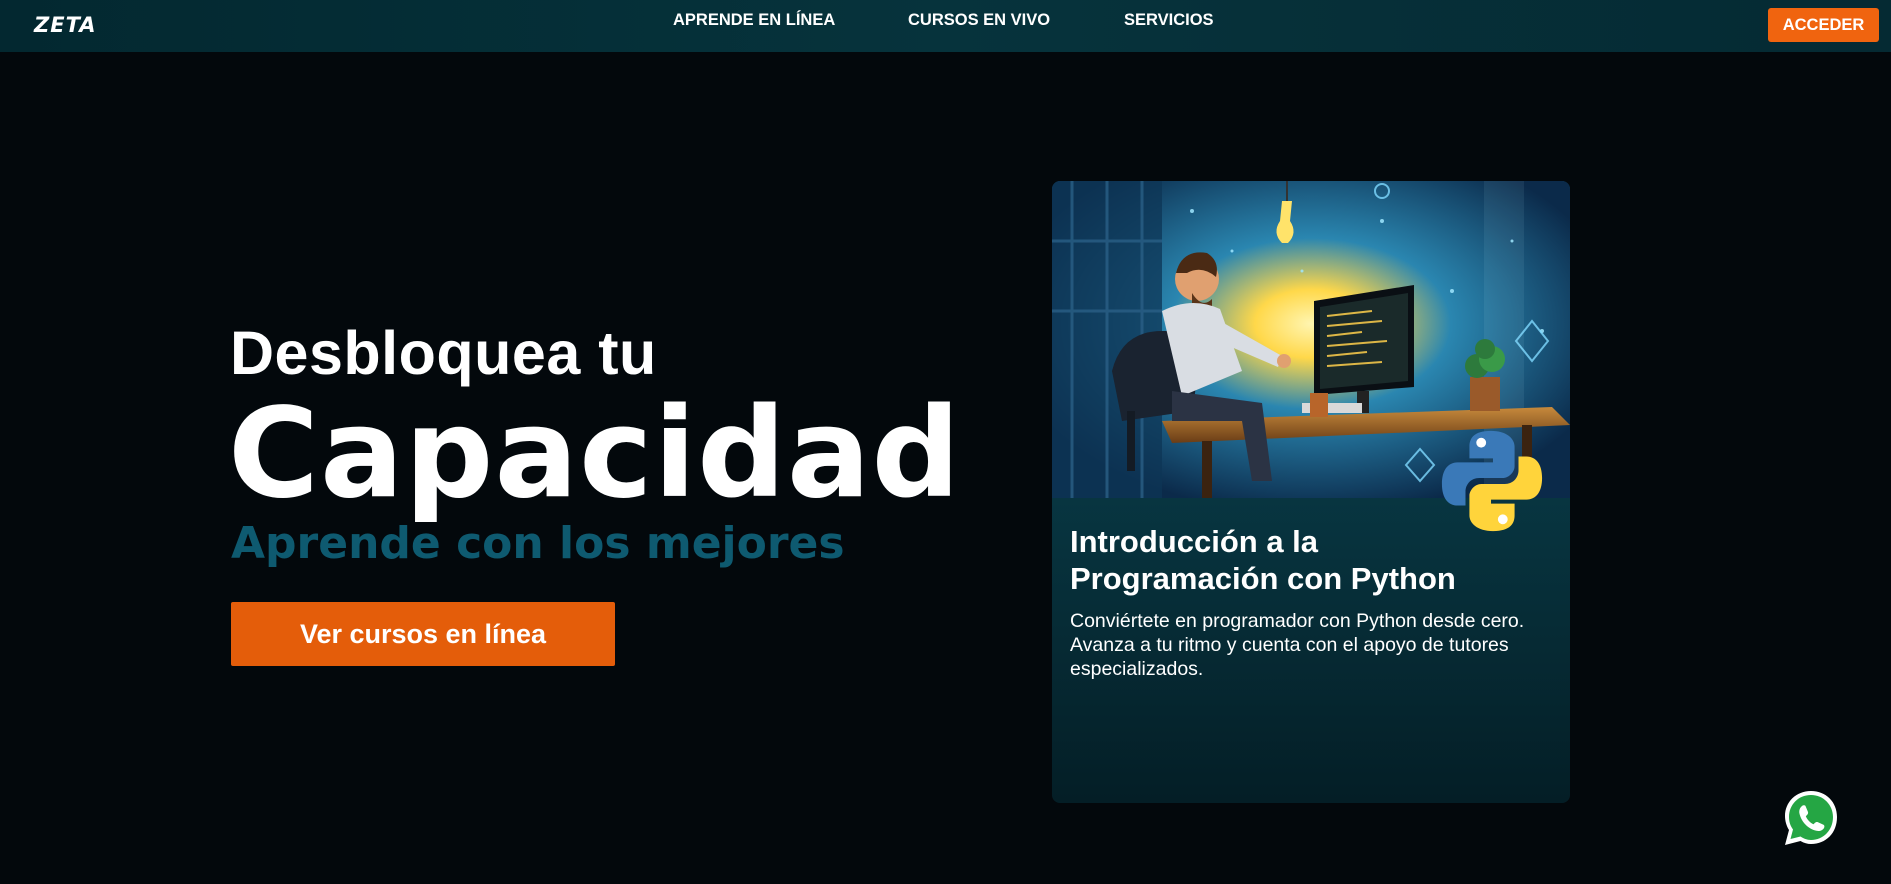 The height and width of the screenshot is (884, 1891). I want to click on hero-heading-line1: Desbloquea tu, so click(443, 353).